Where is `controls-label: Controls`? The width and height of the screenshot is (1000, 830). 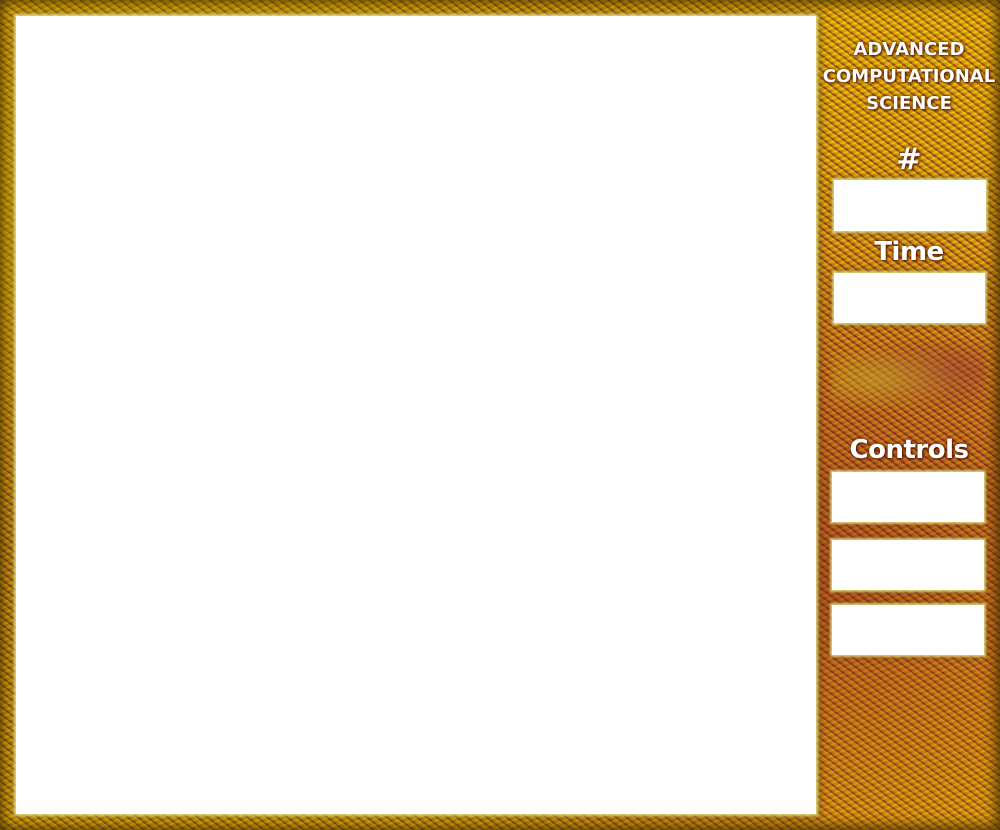
controls-label: Controls is located at coordinates (909, 450).